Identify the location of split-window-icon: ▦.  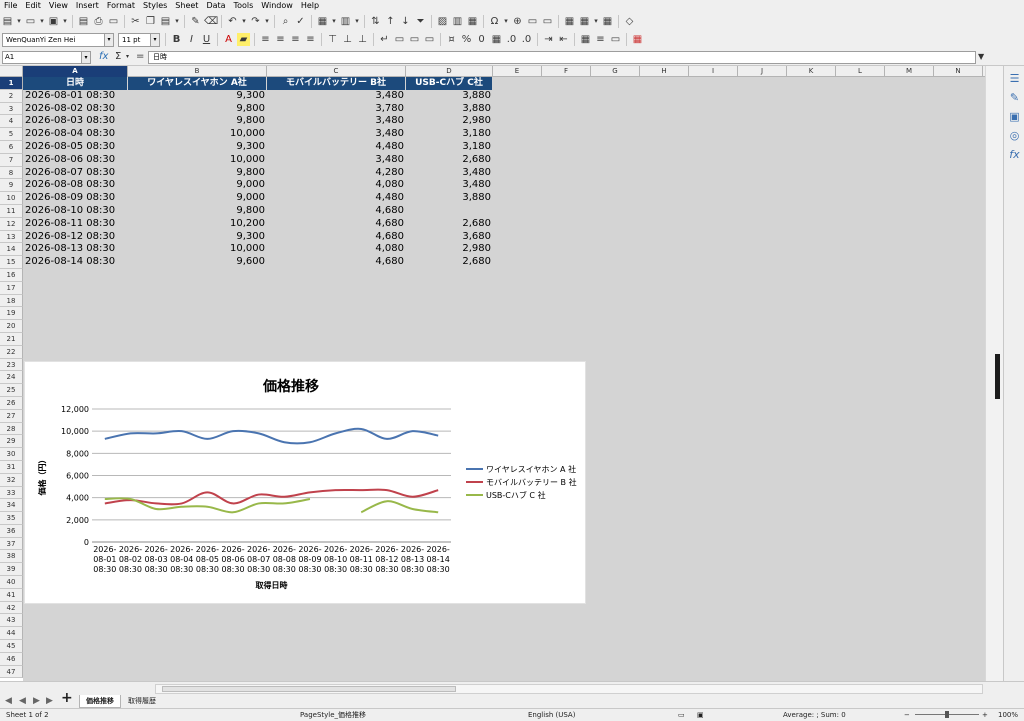
(607, 21).